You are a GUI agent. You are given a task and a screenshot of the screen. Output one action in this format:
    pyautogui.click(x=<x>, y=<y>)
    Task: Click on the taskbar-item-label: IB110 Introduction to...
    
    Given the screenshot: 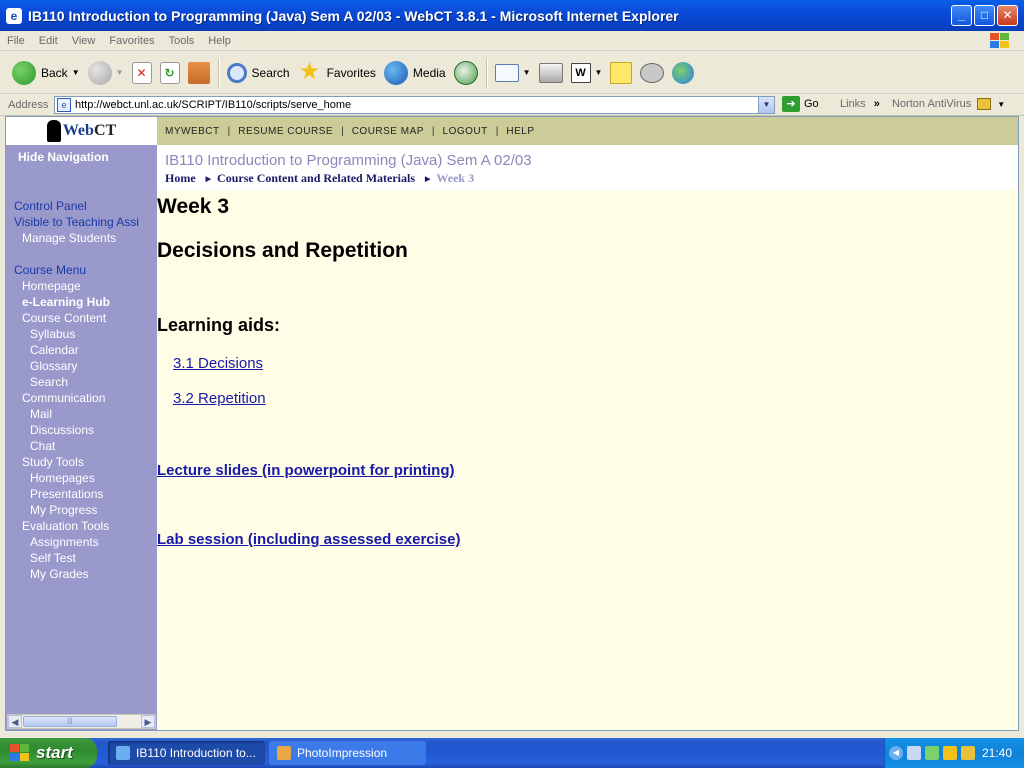 What is the action you would take?
    pyautogui.click(x=196, y=753)
    